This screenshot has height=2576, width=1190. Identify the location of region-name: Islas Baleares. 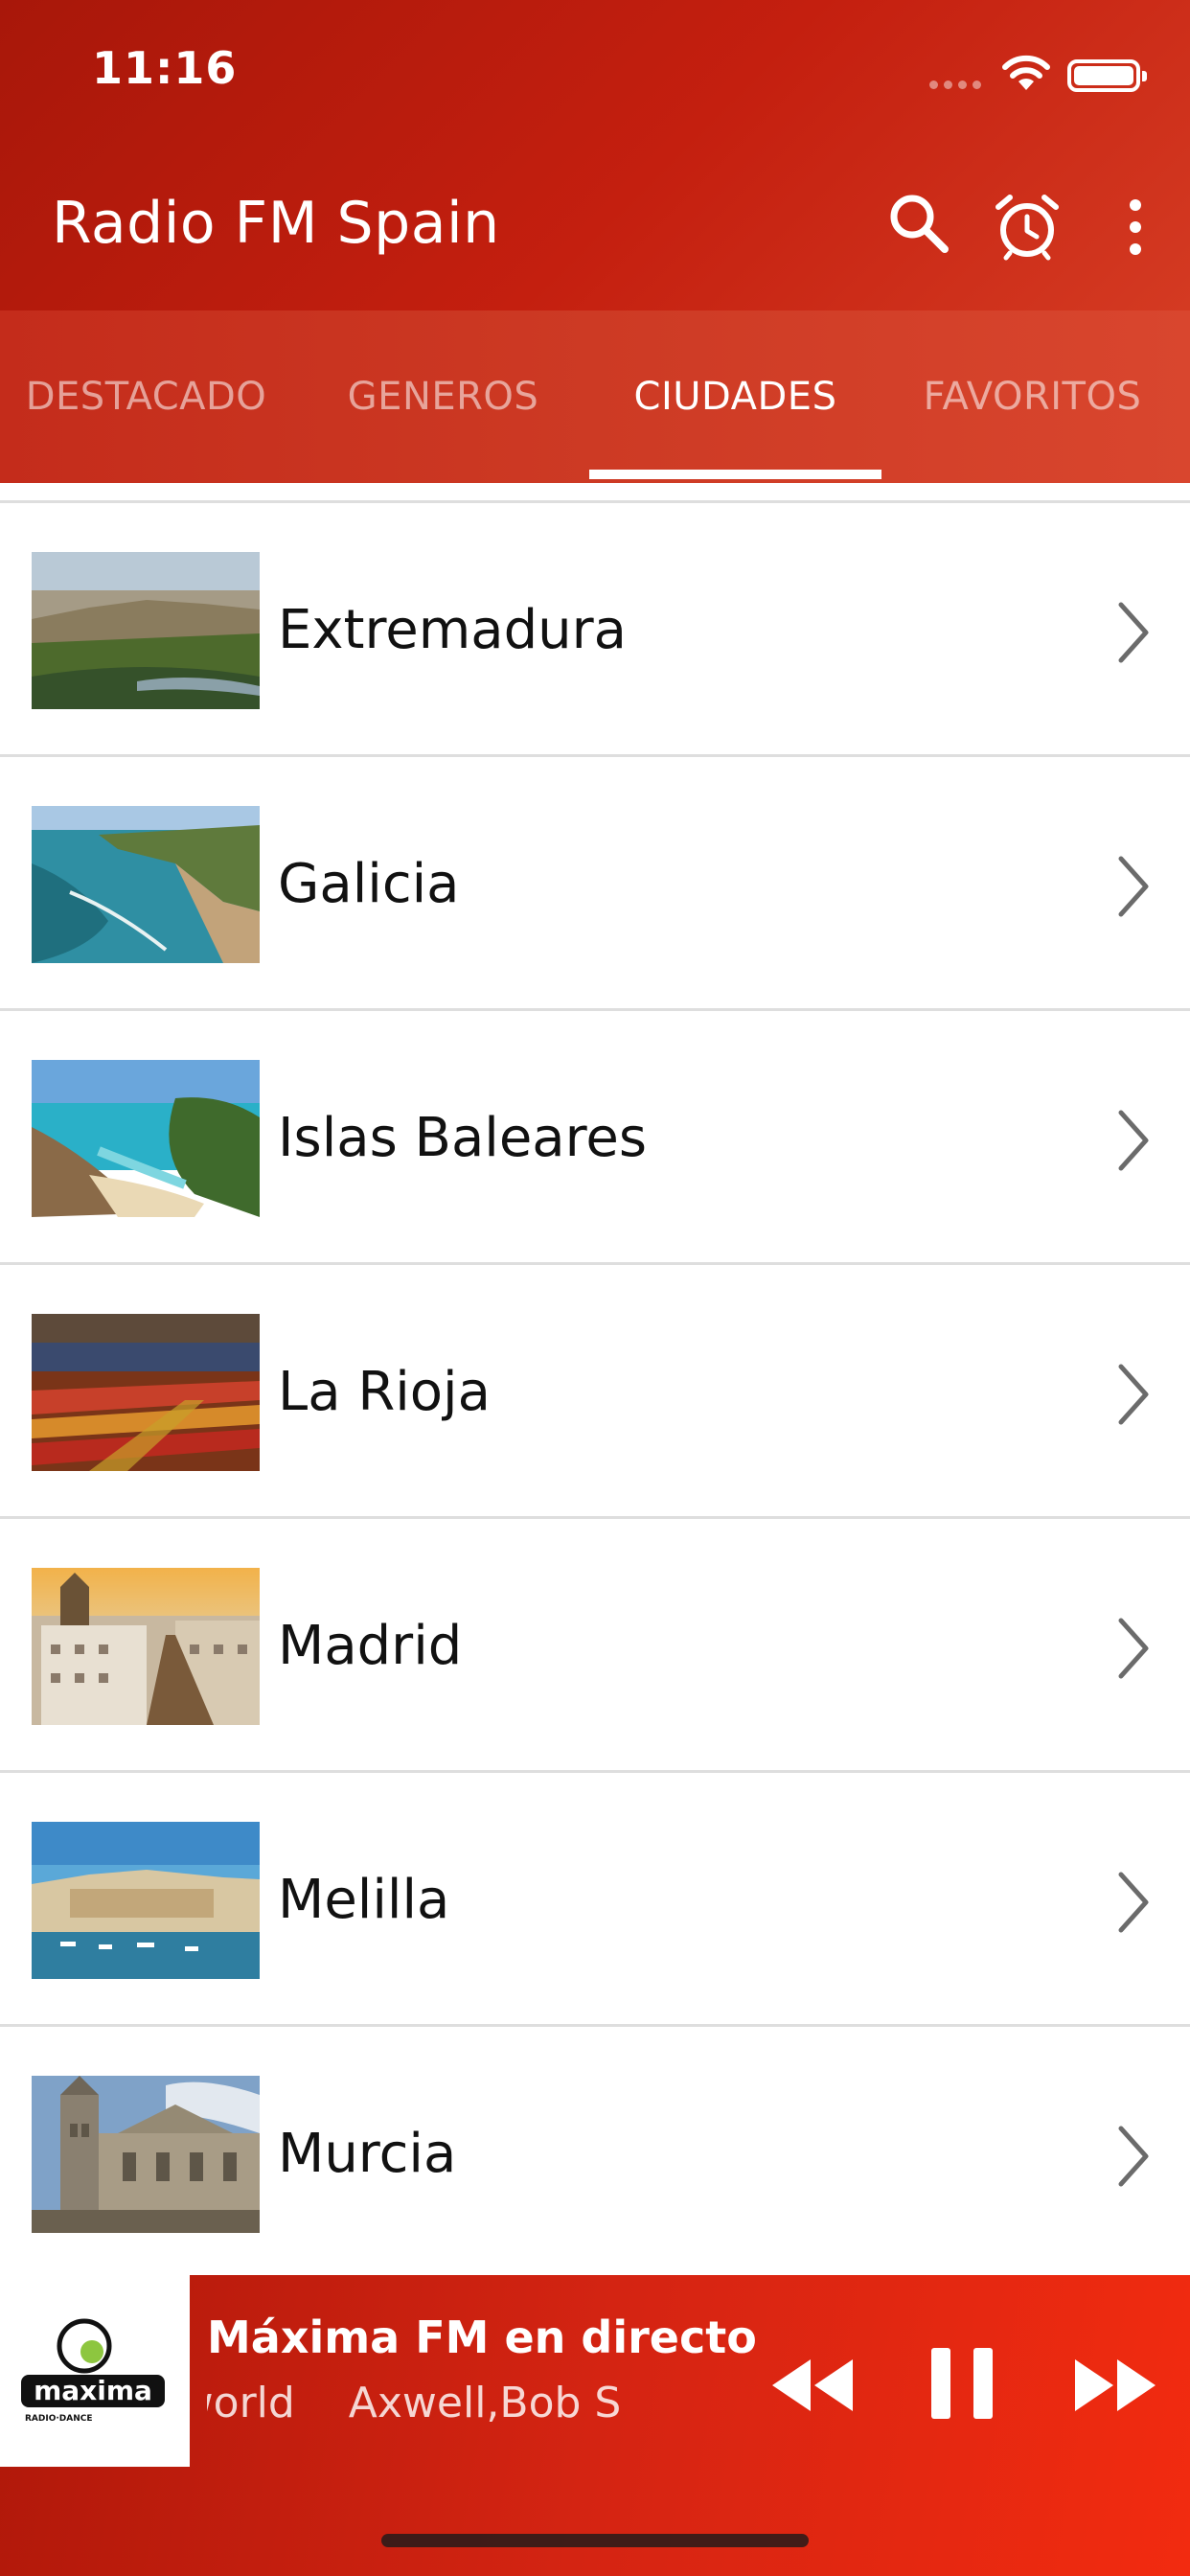
(463, 1138).